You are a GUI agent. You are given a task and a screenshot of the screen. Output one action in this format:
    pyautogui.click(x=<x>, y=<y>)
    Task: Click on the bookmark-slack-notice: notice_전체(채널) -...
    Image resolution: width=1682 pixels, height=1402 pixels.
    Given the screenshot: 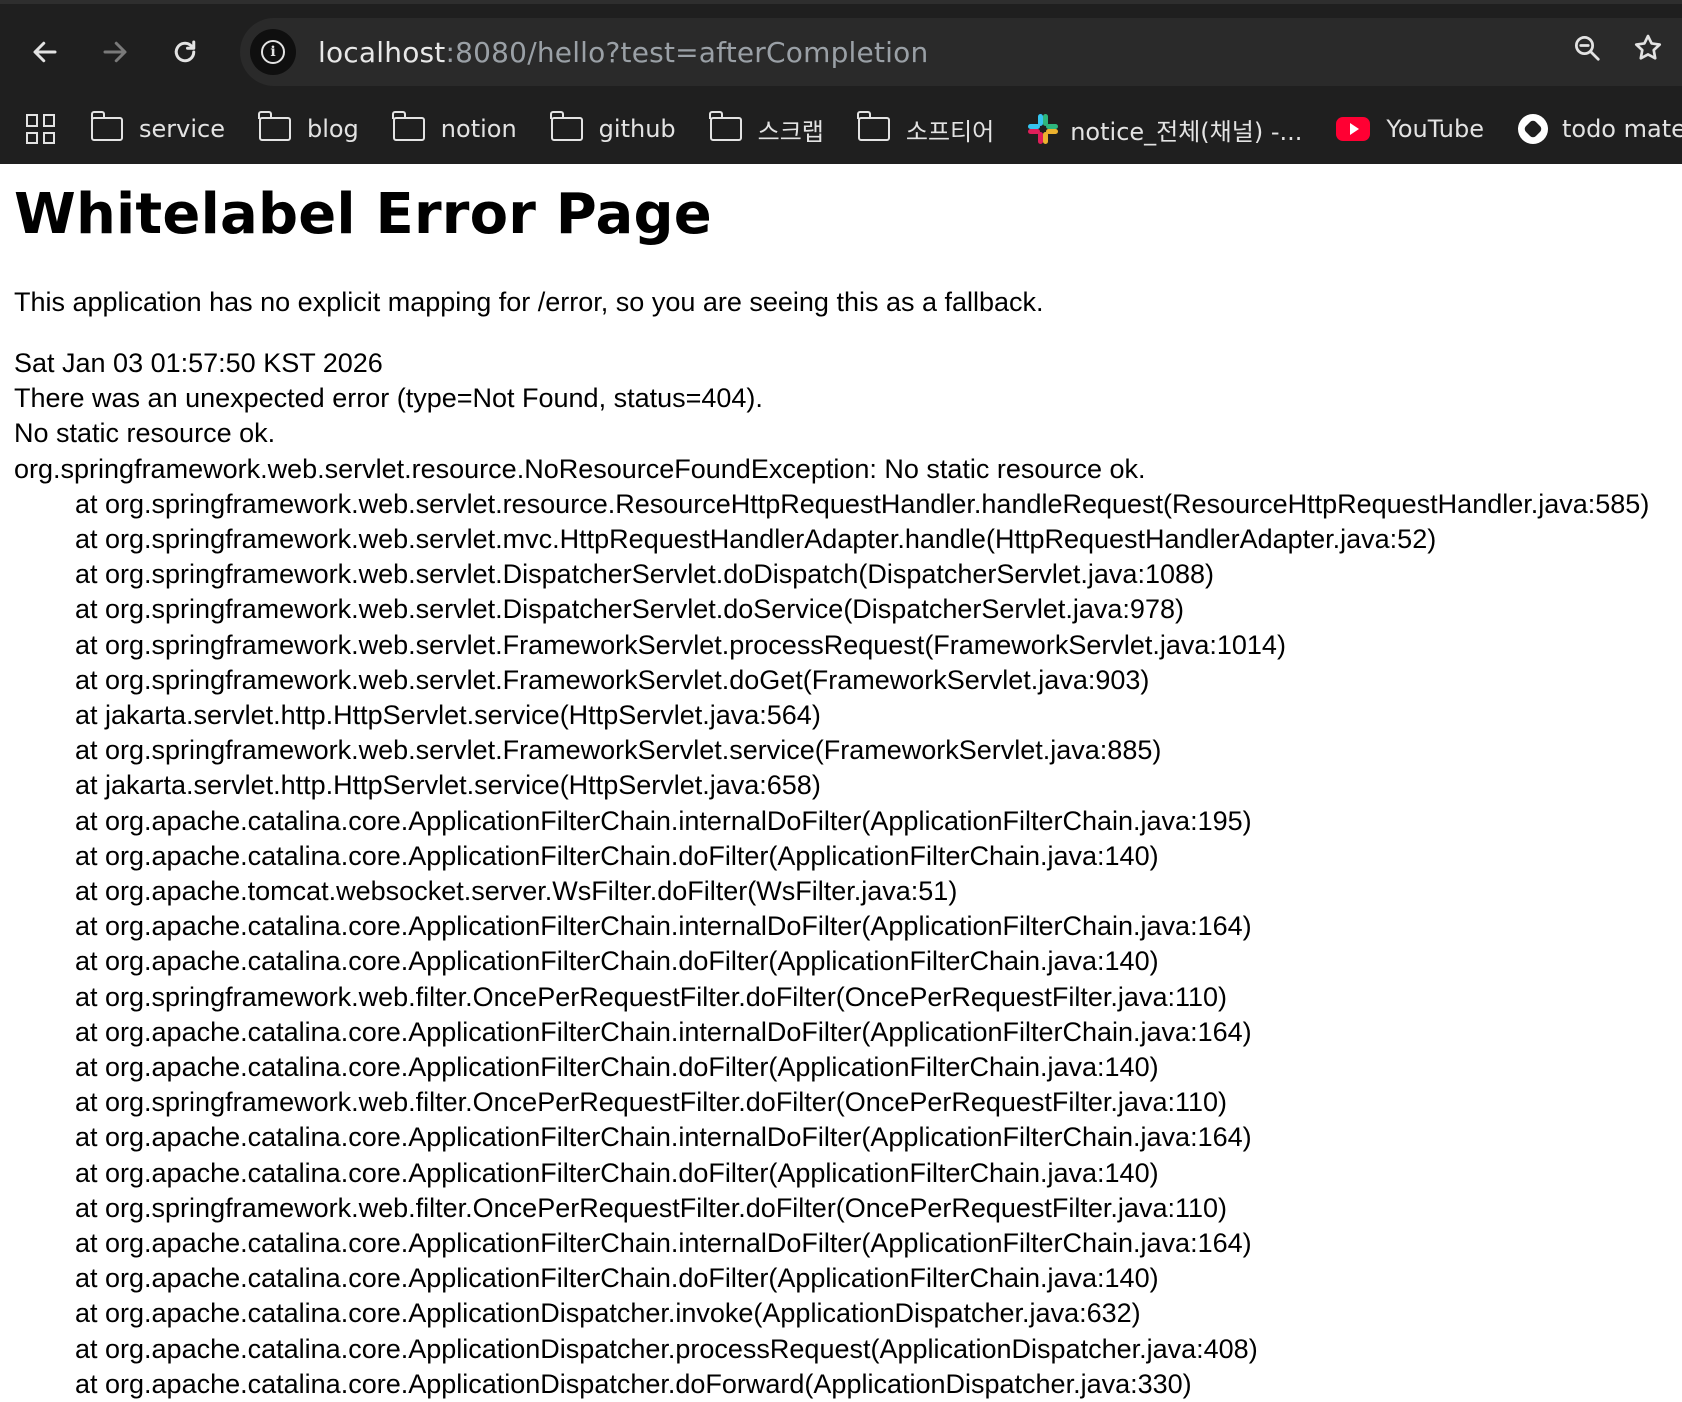 What is the action you would take?
    pyautogui.click(x=1165, y=129)
    